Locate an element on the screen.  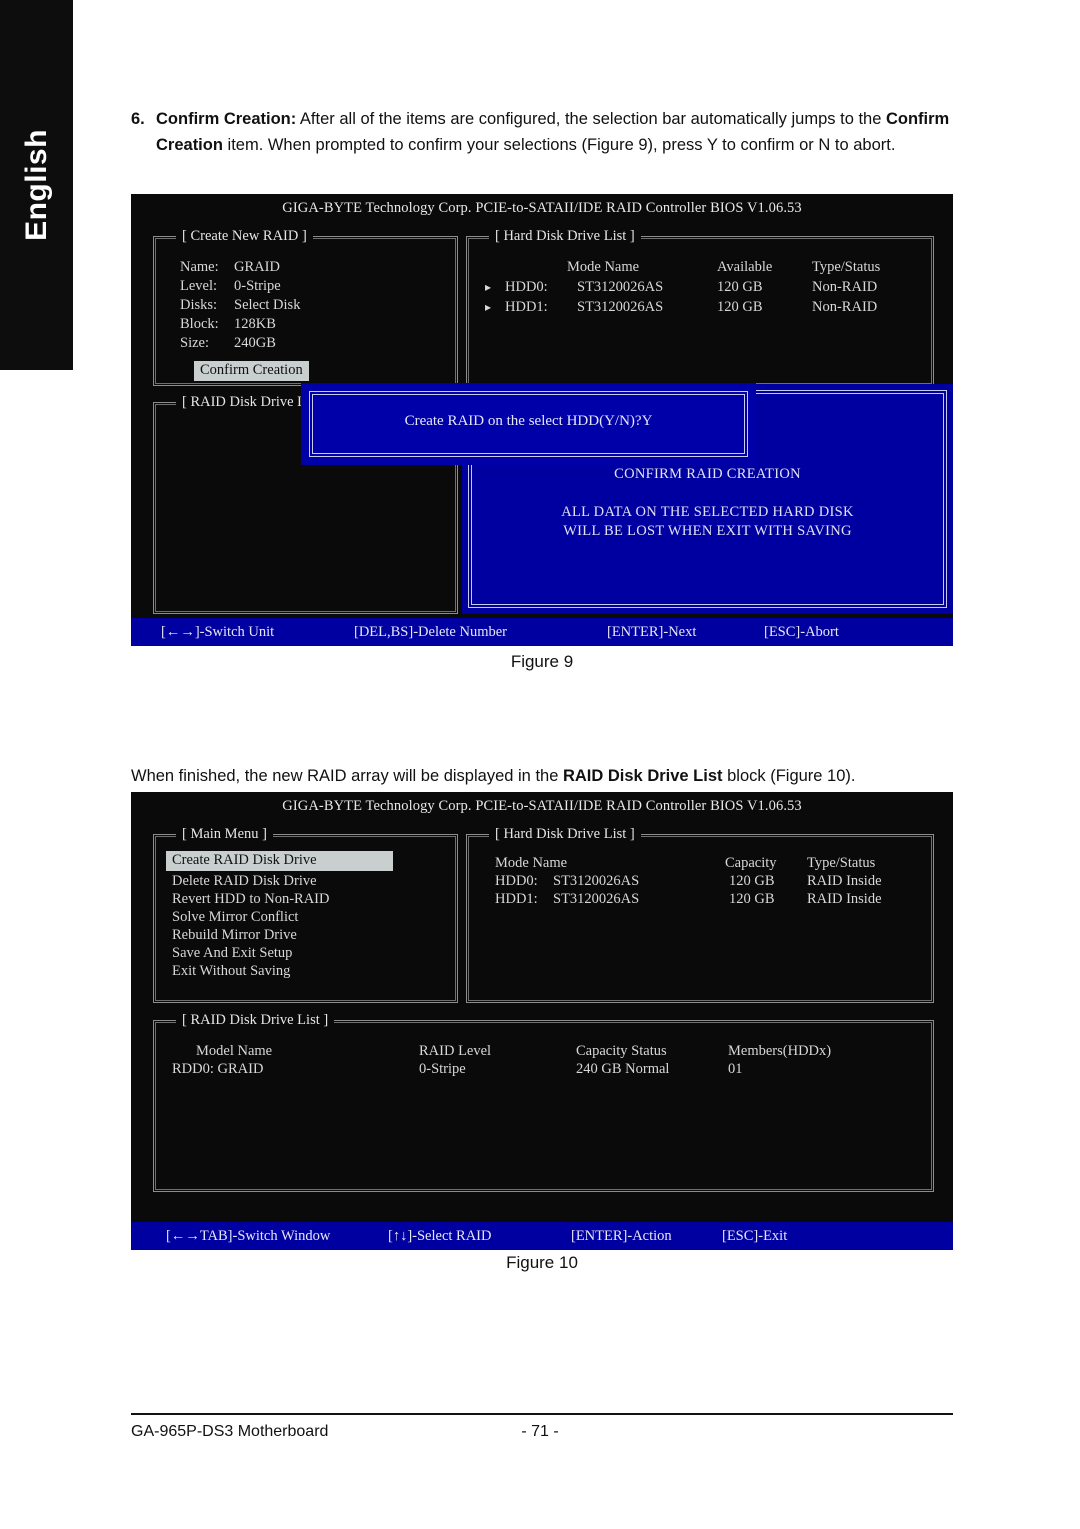
step-6-term: Confirm Creation: is located at coordinates (226, 119).